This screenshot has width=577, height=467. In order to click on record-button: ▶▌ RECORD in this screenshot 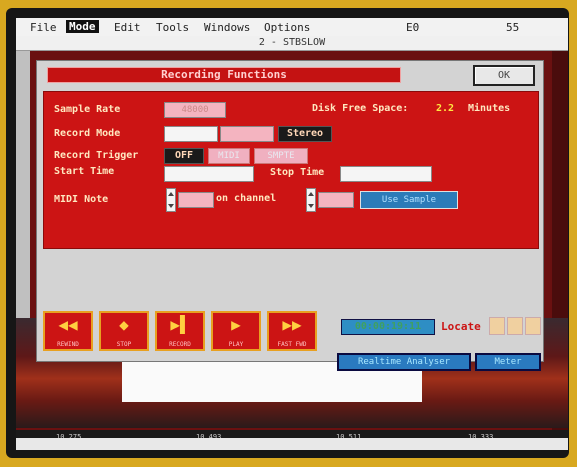, I will do `click(180, 331)`.